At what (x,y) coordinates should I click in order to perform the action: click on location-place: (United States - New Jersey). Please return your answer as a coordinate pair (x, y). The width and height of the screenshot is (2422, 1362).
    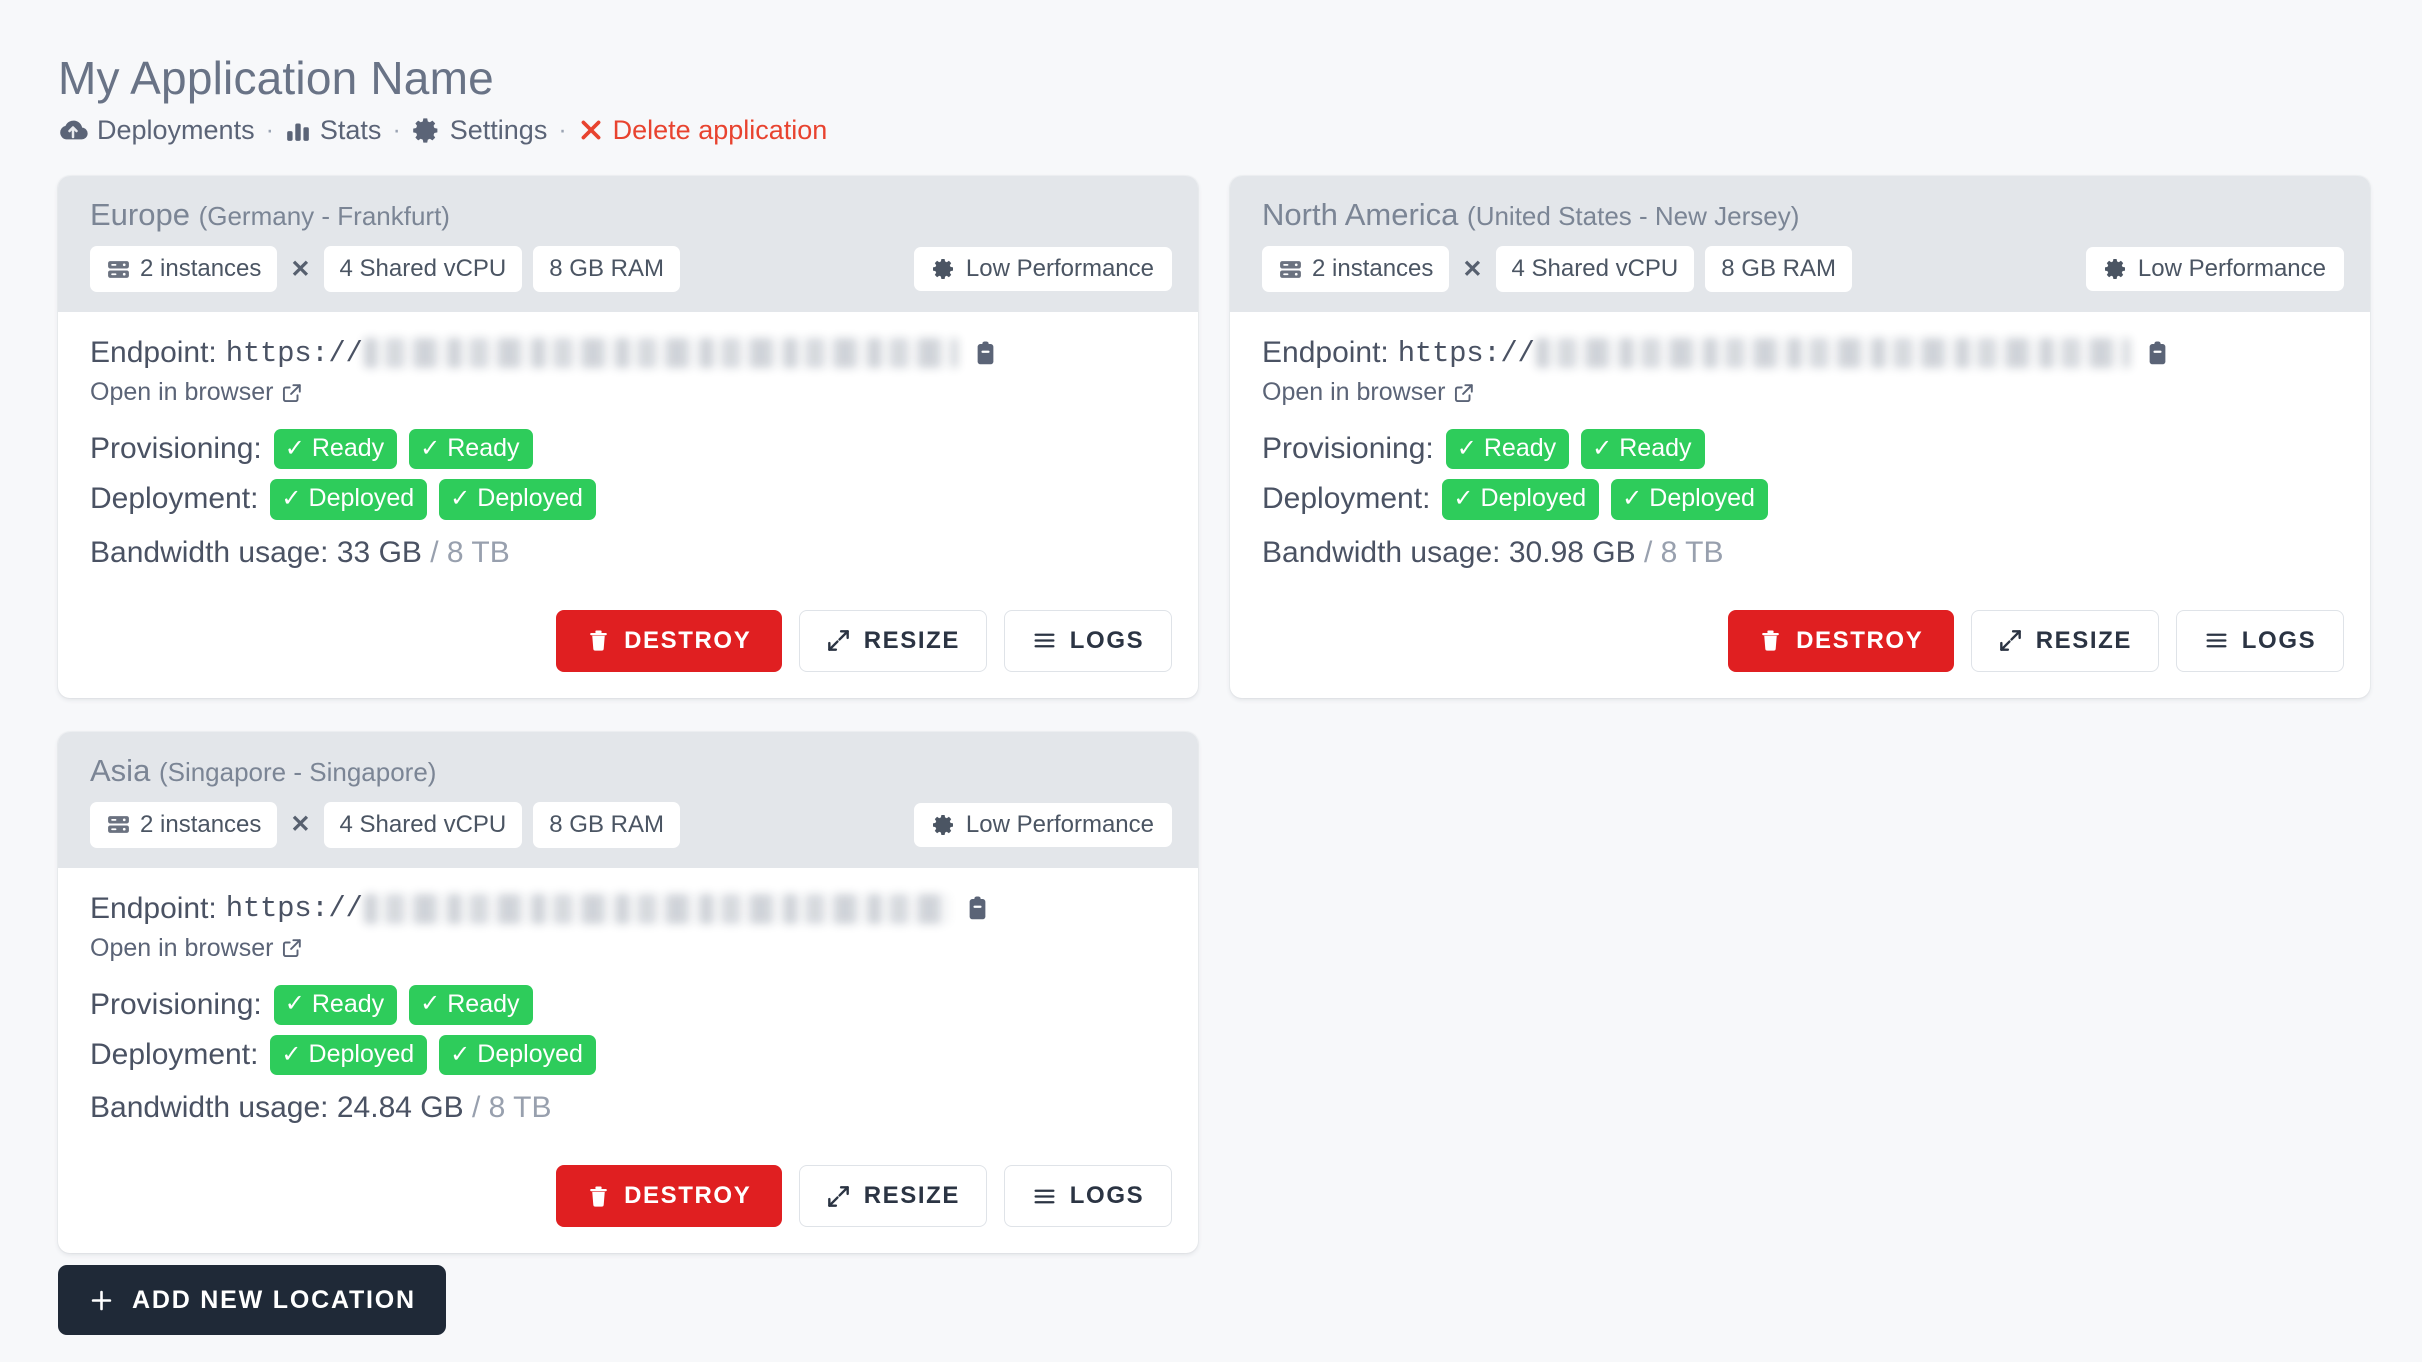
    Looking at the image, I should click on (1633, 215).